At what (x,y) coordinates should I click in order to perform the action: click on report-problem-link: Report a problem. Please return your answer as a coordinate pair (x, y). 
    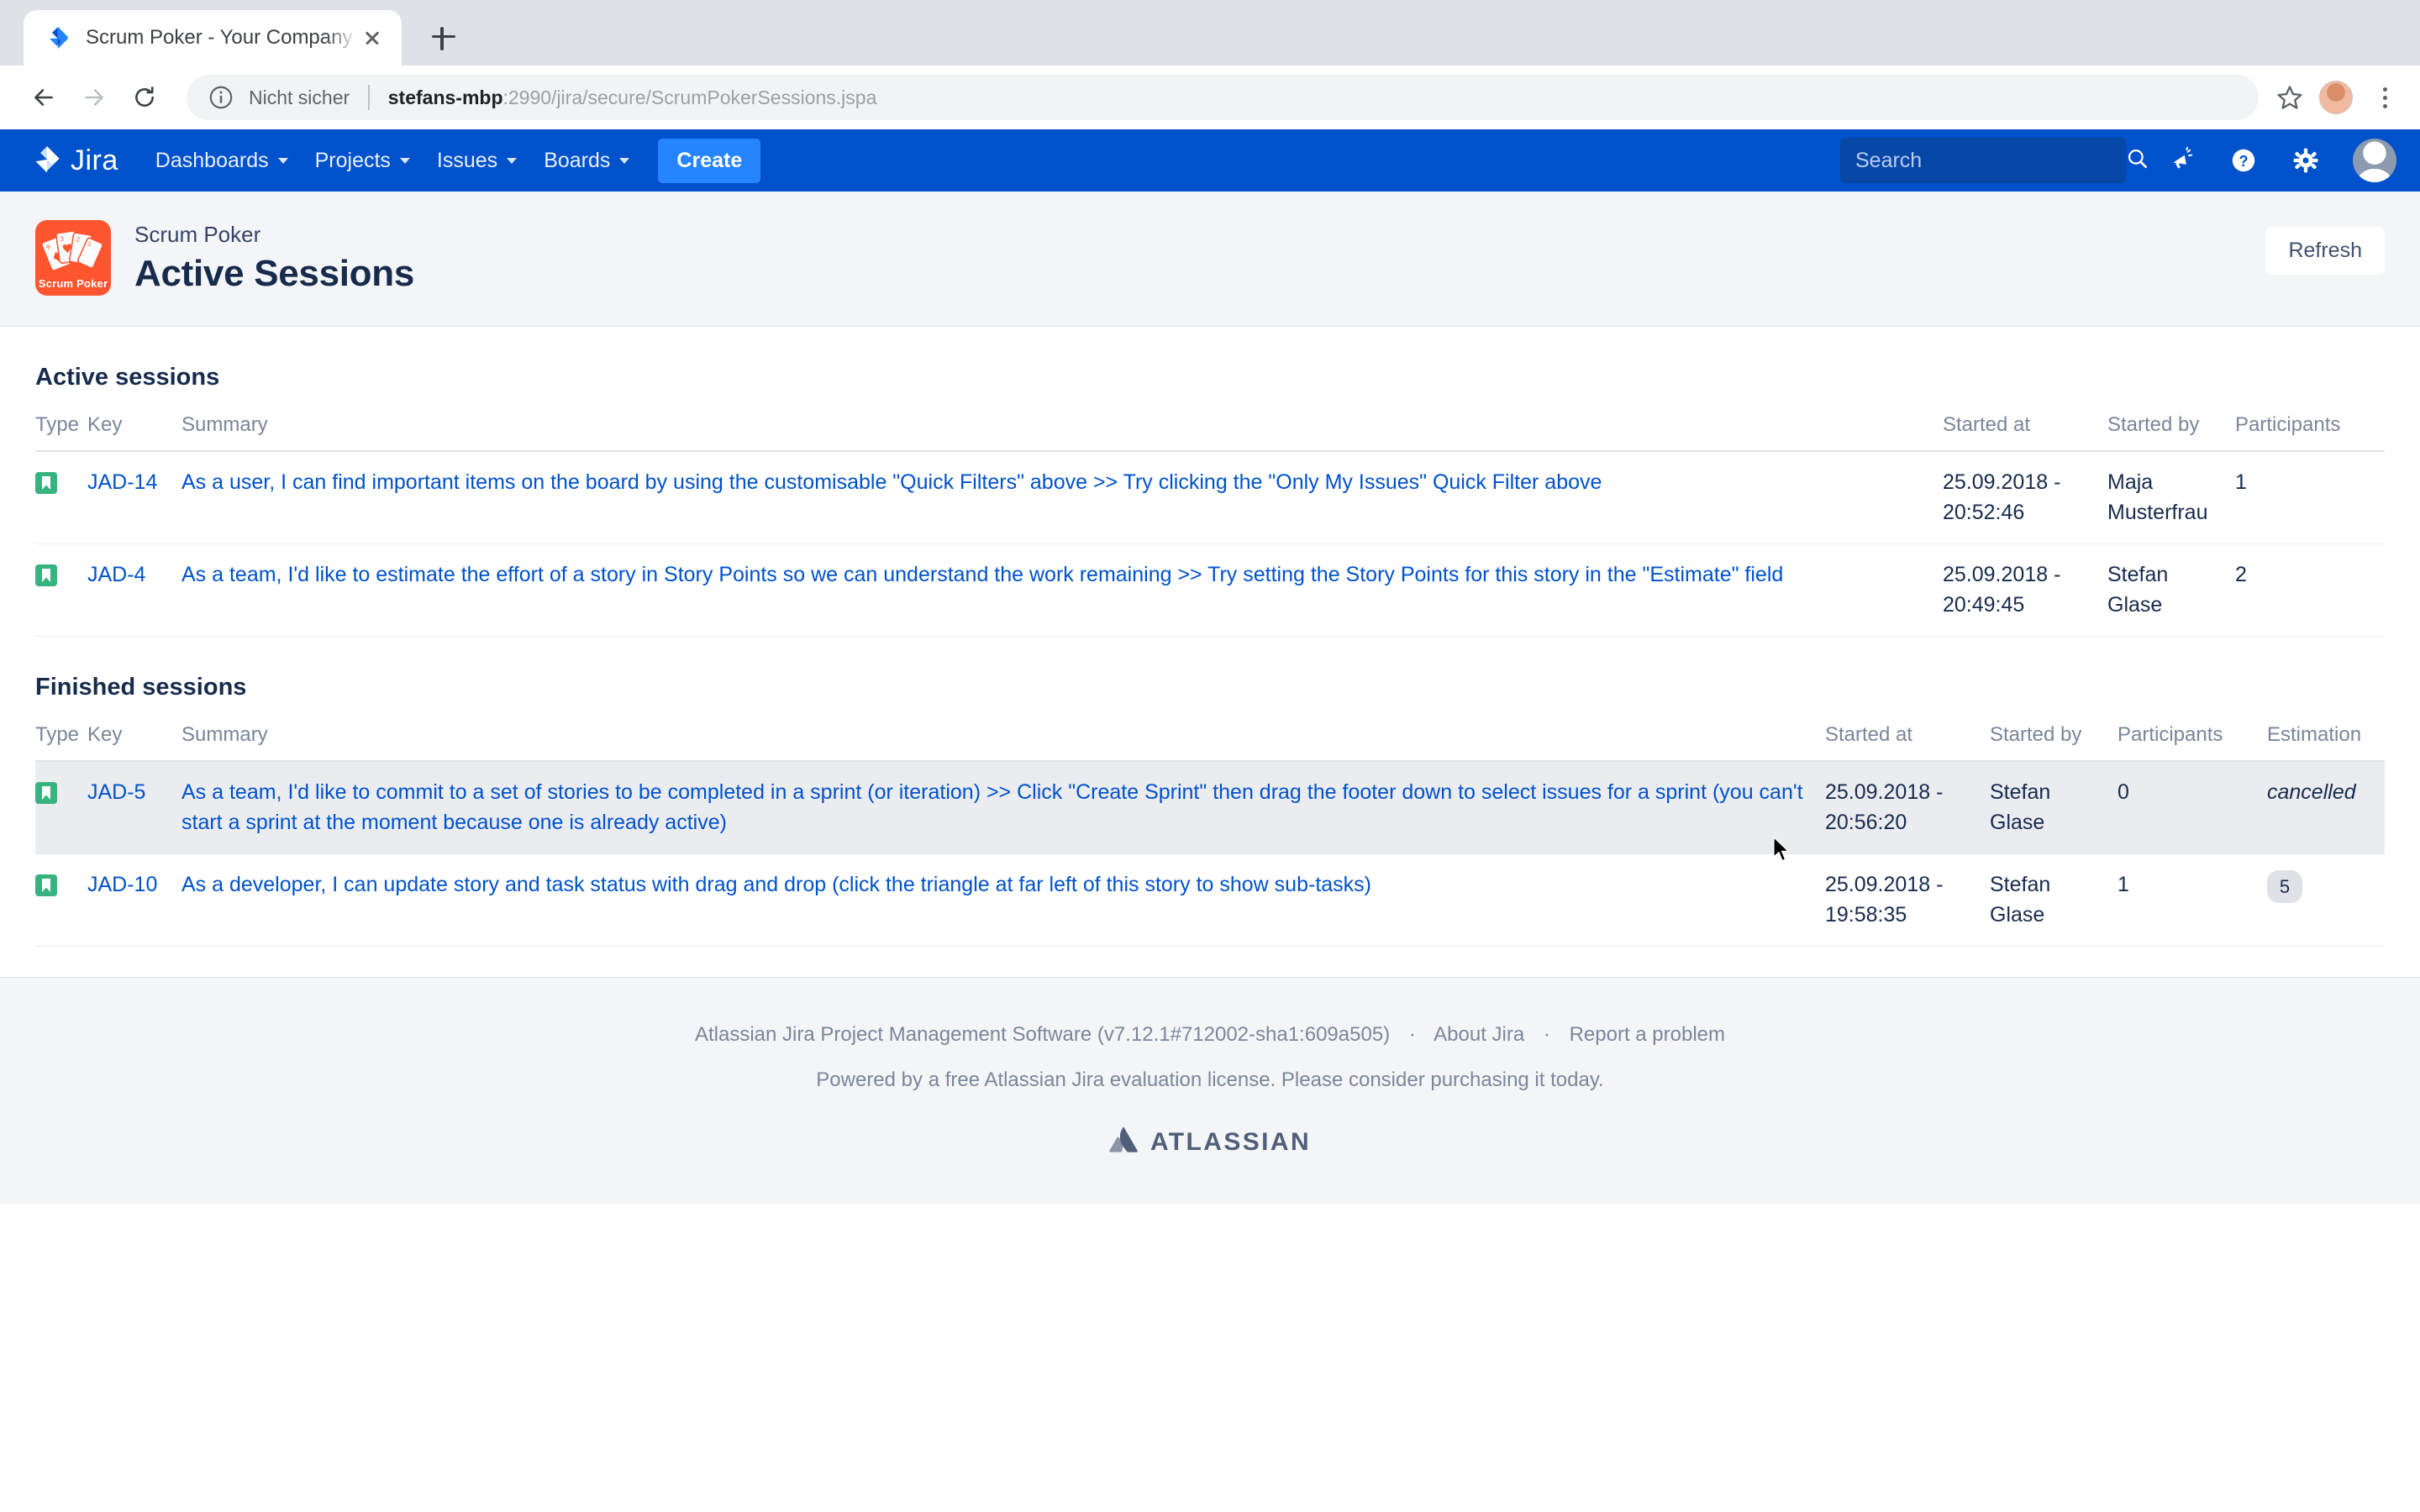
    Looking at the image, I should click on (1648, 1034).